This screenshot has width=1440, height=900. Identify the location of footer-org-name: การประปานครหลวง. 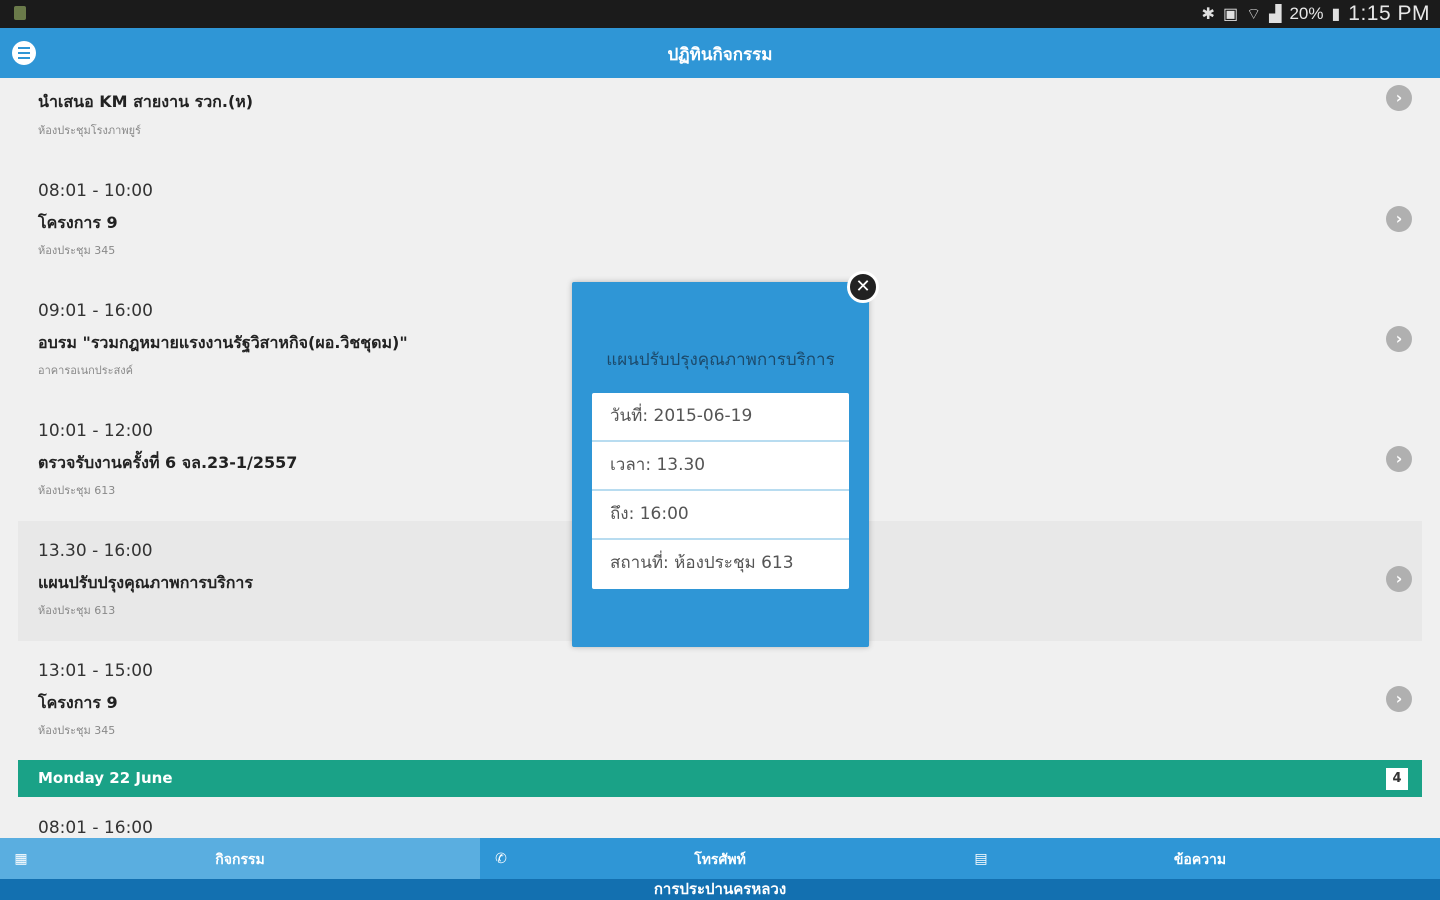
(720, 889).